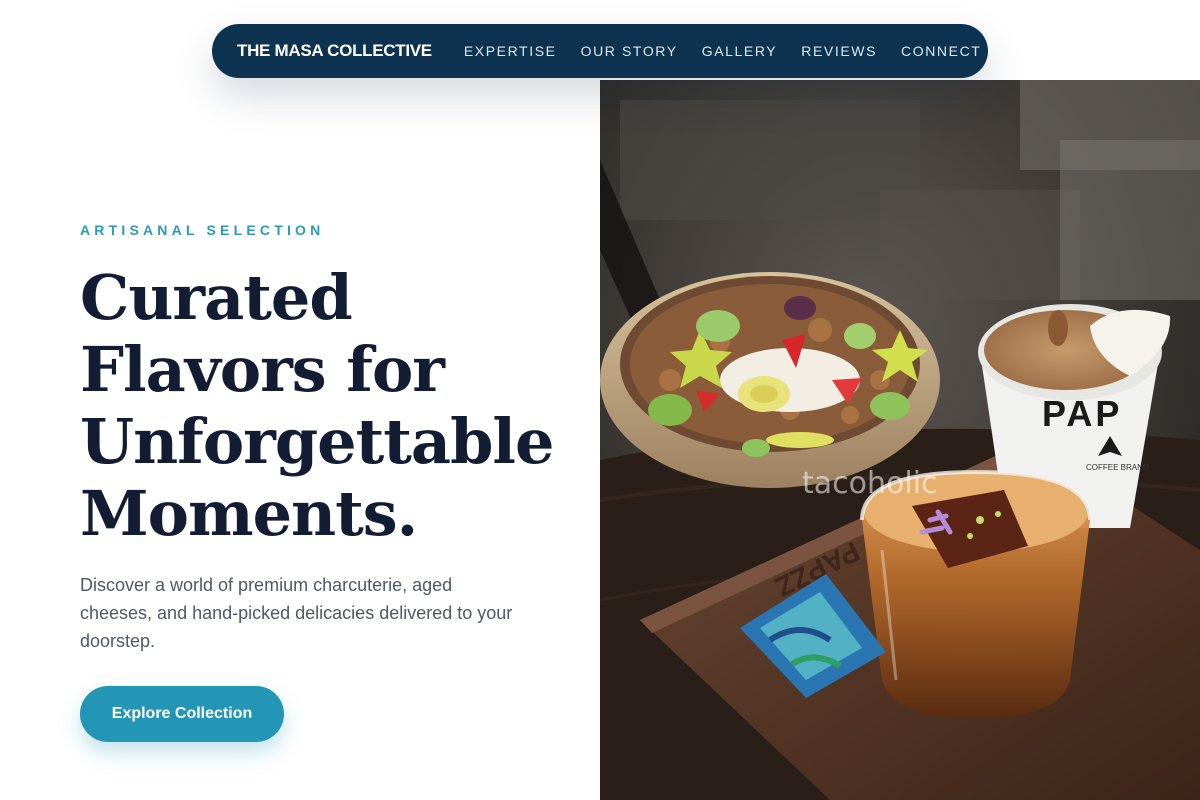 The height and width of the screenshot is (800, 1200). I want to click on hero-eyebrow: ARTISANAL SELECTION, so click(202, 230).